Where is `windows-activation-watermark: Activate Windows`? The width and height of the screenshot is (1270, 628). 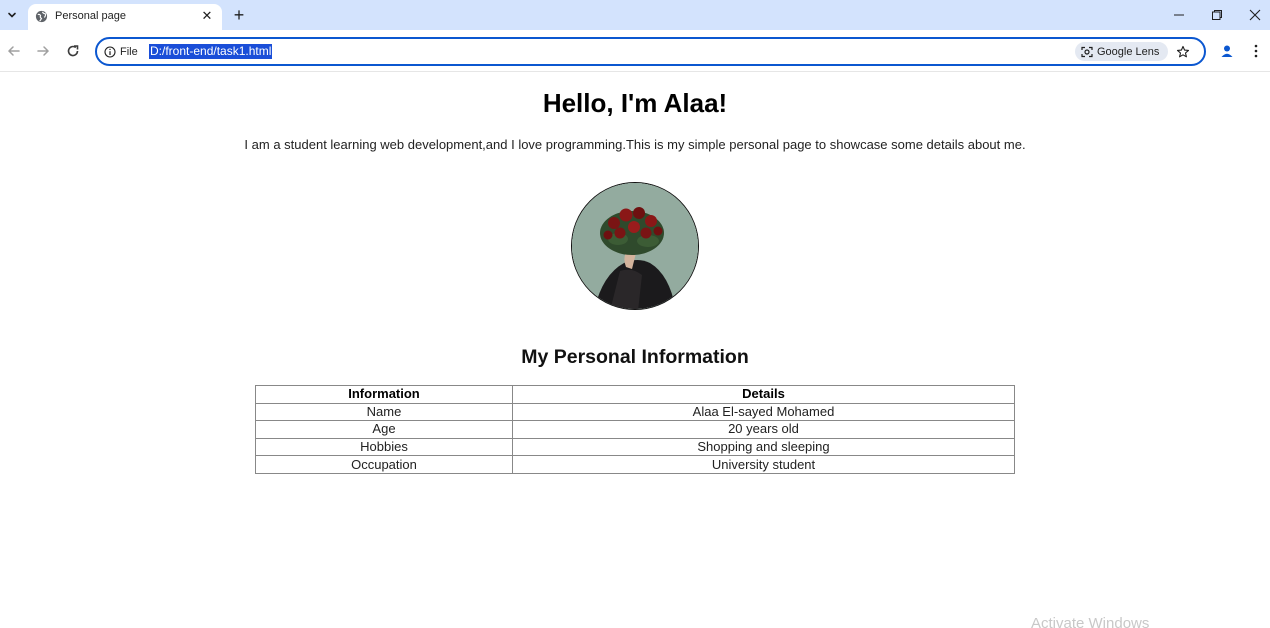 windows-activation-watermark: Activate Windows is located at coordinates (1090, 621).